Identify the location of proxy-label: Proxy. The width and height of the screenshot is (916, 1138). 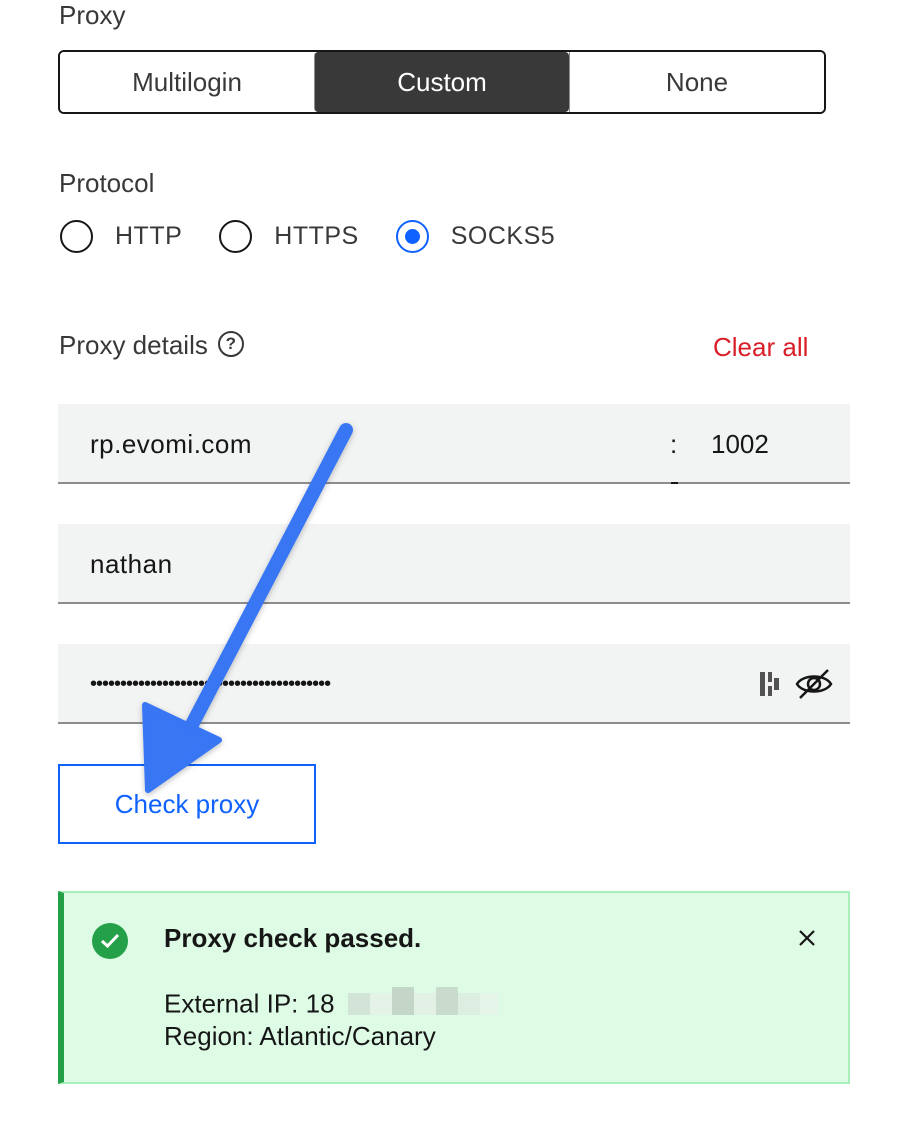
(92, 15).